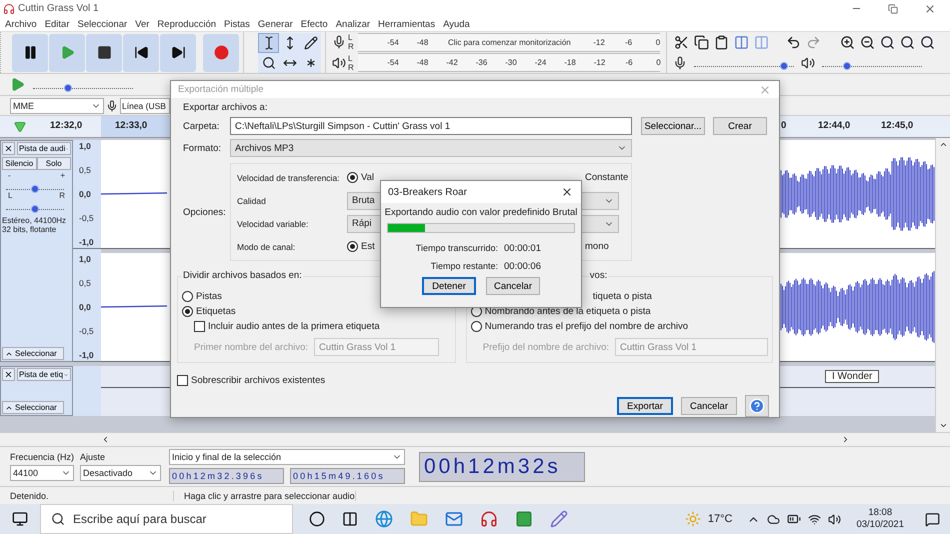 Image resolution: width=950 pixels, height=534 pixels. I want to click on meter-tick: -24, so click(540, 63).